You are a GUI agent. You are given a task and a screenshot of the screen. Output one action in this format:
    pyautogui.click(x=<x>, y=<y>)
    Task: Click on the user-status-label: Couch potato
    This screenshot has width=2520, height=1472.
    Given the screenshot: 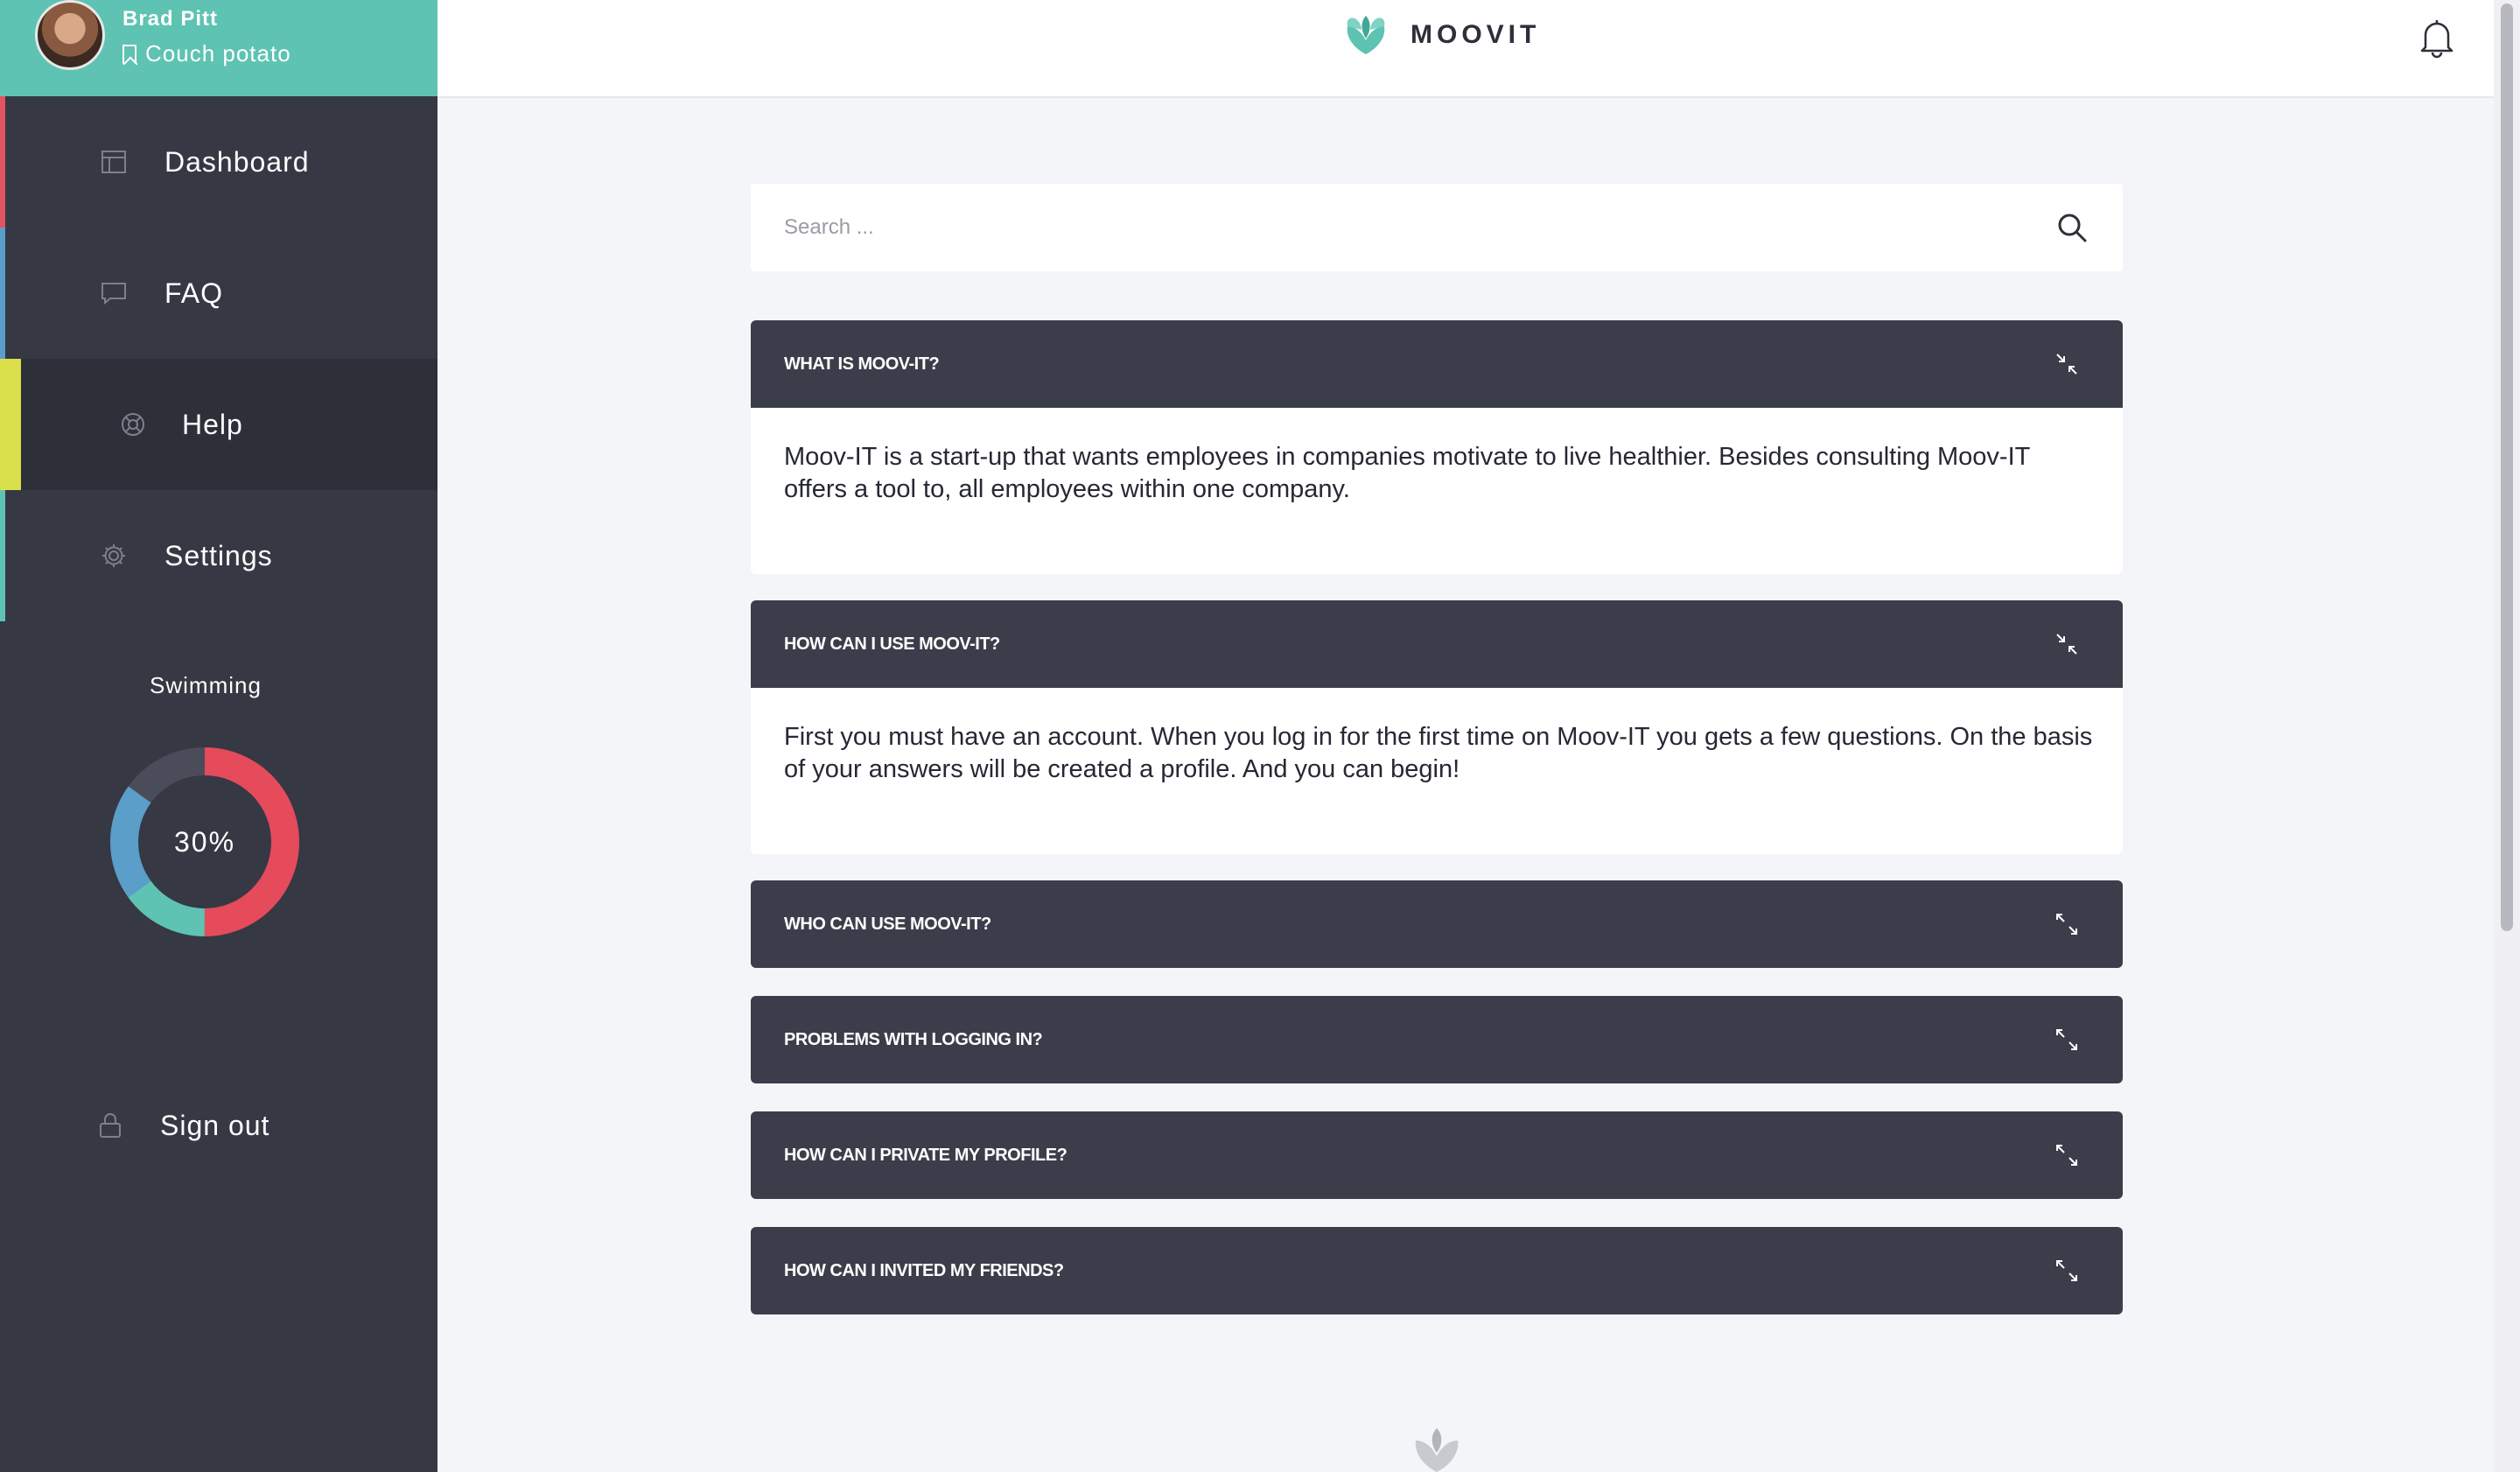 What is the action you would take?
    pyautogui.click(x=218, y=53)
    